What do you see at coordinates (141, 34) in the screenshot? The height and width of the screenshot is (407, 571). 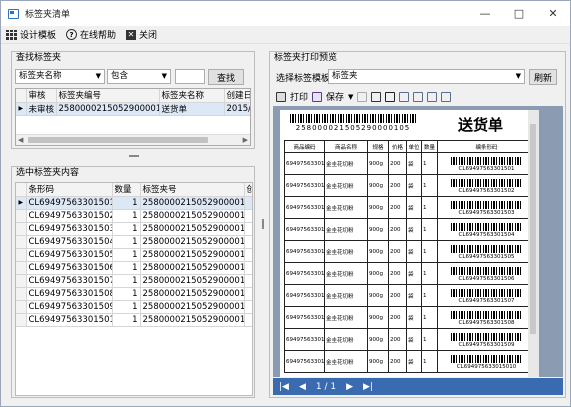 I see `close-button: ✕ 关闭` at bounding box center [141, 34].